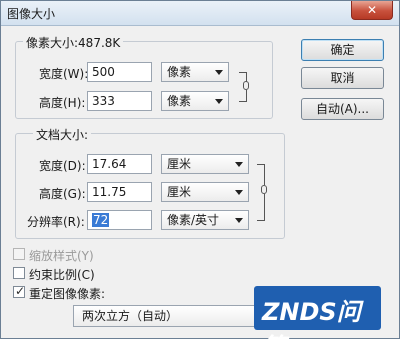 The width and height of the screenshot is (400, 362). I want to click on doc-height-label: 高度(G):, so click(62, 194).